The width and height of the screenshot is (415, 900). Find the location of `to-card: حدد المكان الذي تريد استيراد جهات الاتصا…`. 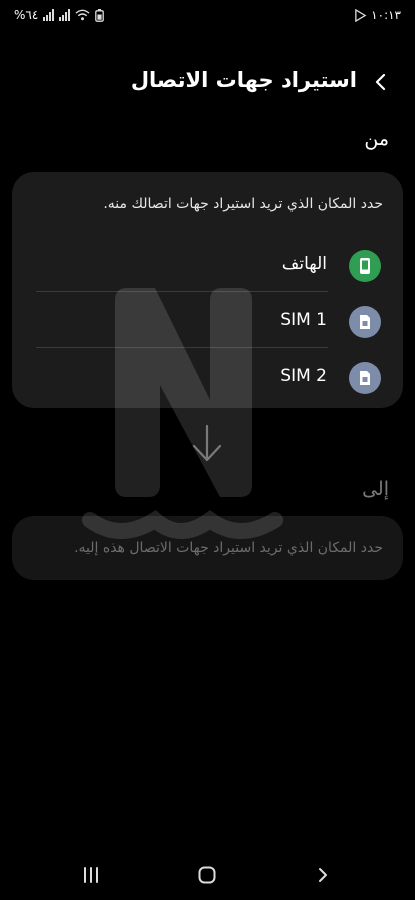

to-card: حدد المكان الذي تريد استيراد جهات الاتصا… is located at coordinates (207, 548).